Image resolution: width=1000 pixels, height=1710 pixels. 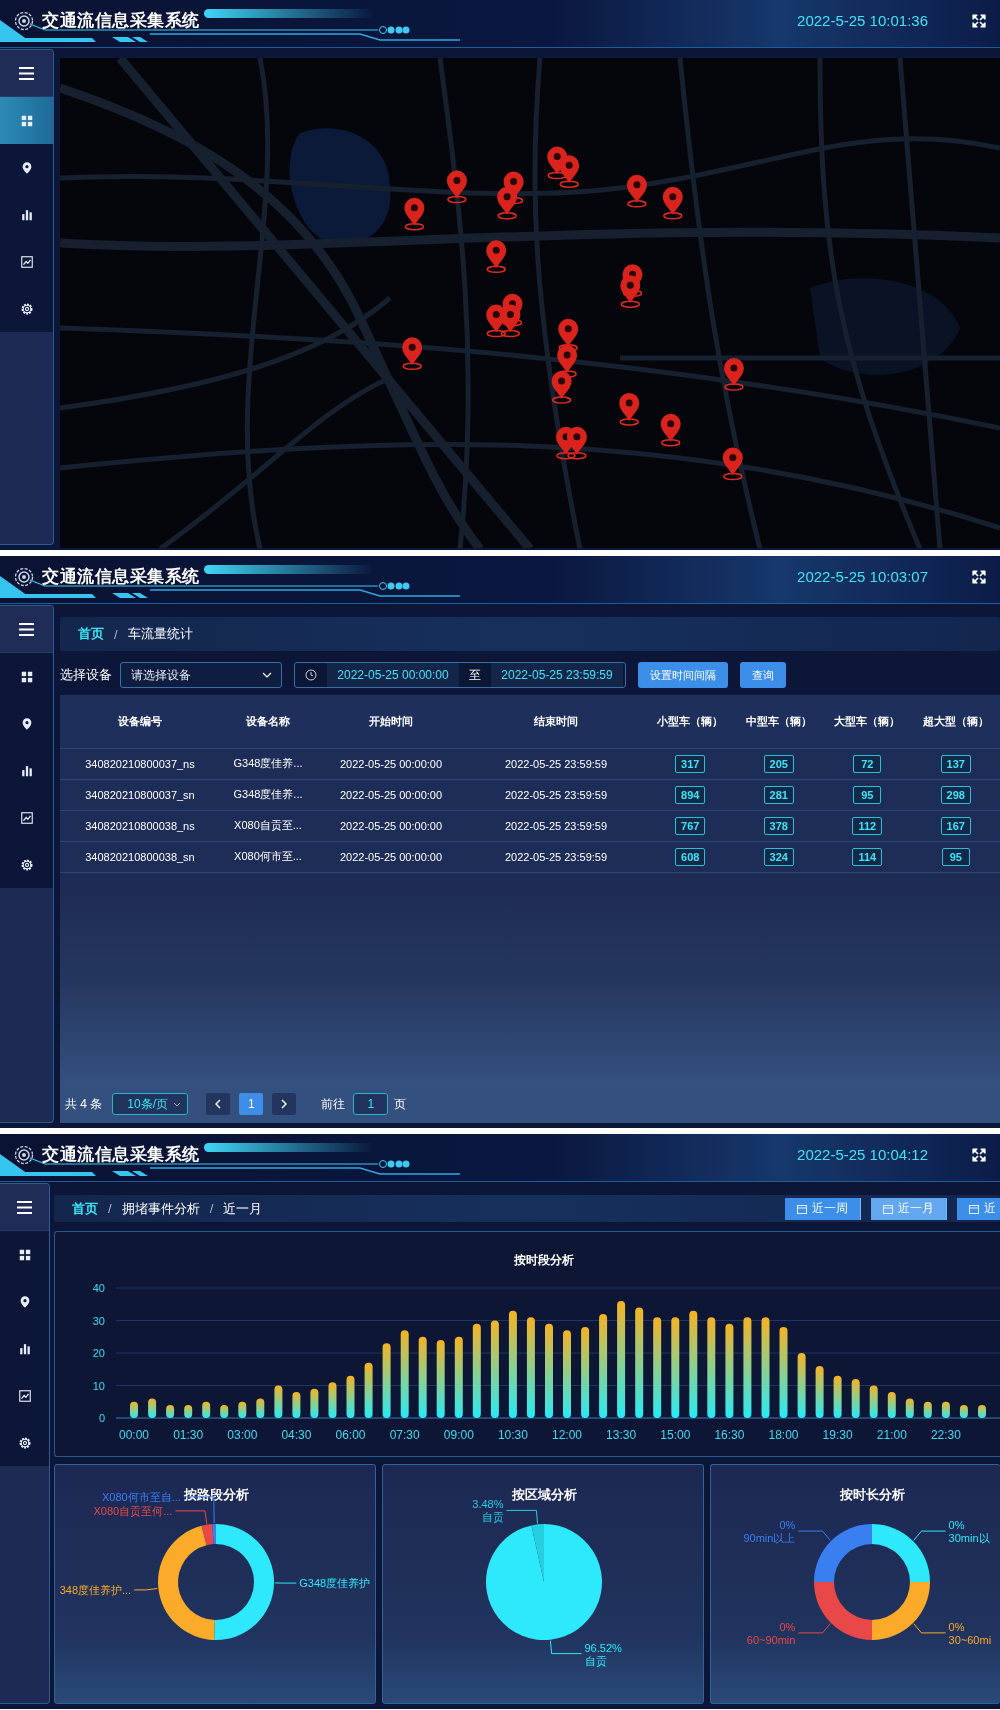 What do you see at coordinates (769, 1538) in the screenshot?
I see `slice-label: 90min以上` at bounding box center [769, 1538].